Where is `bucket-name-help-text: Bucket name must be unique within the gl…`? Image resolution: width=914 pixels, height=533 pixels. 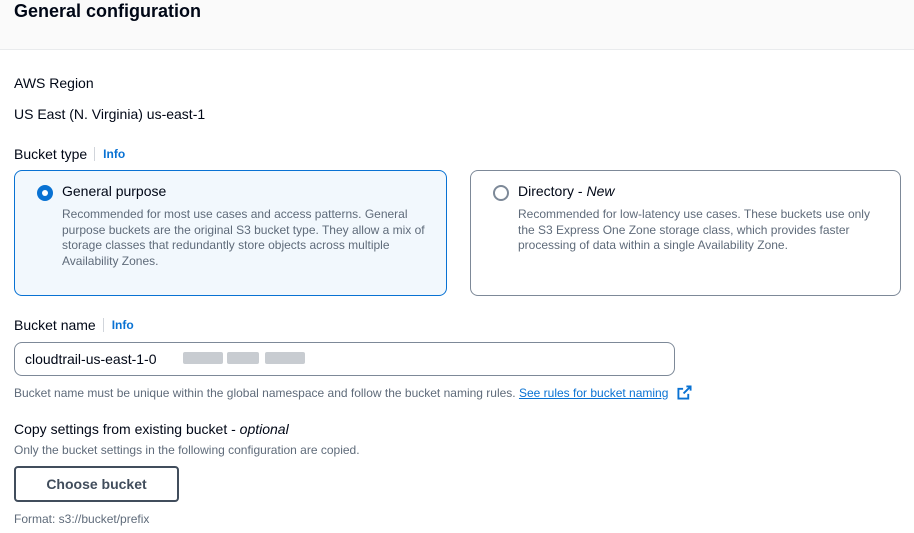 bucket-name-help-text: Bucket name must be unique within the gl… is located at coordinates (265, 393).